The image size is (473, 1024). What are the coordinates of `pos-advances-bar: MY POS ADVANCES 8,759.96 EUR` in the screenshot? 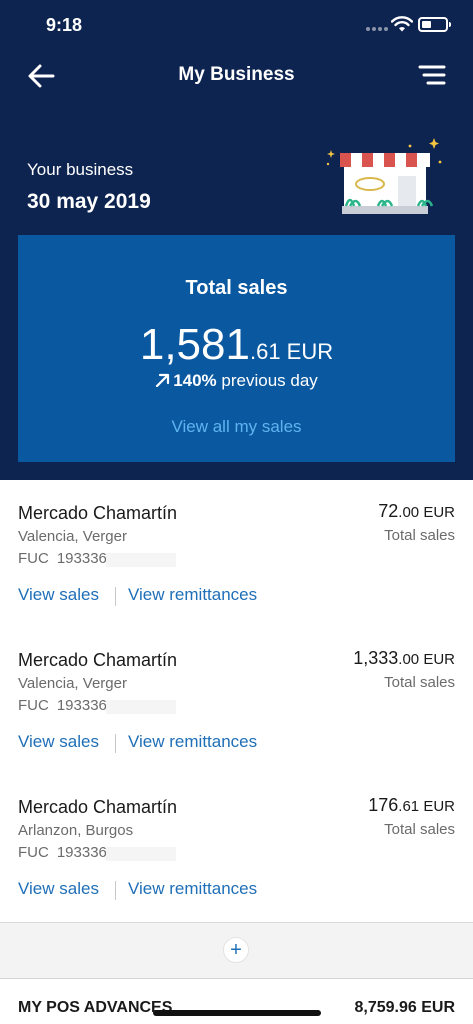 It's located at (236, 1002).